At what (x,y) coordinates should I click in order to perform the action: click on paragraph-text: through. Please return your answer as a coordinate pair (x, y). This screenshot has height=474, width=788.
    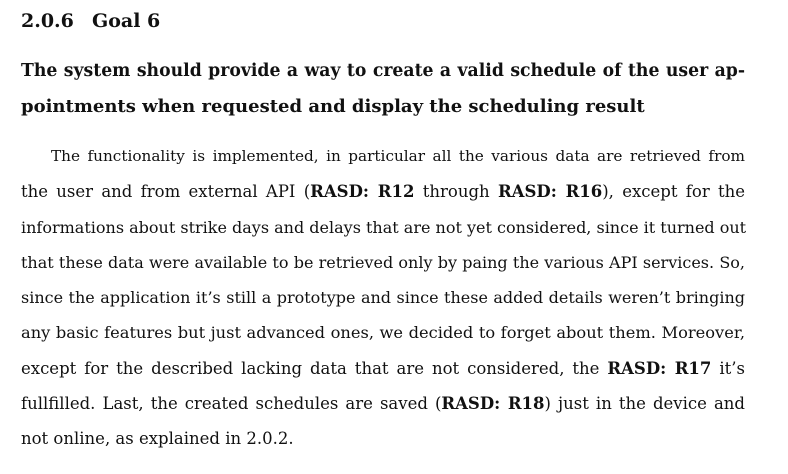
    Looking at the image, I should click on (456, 192).